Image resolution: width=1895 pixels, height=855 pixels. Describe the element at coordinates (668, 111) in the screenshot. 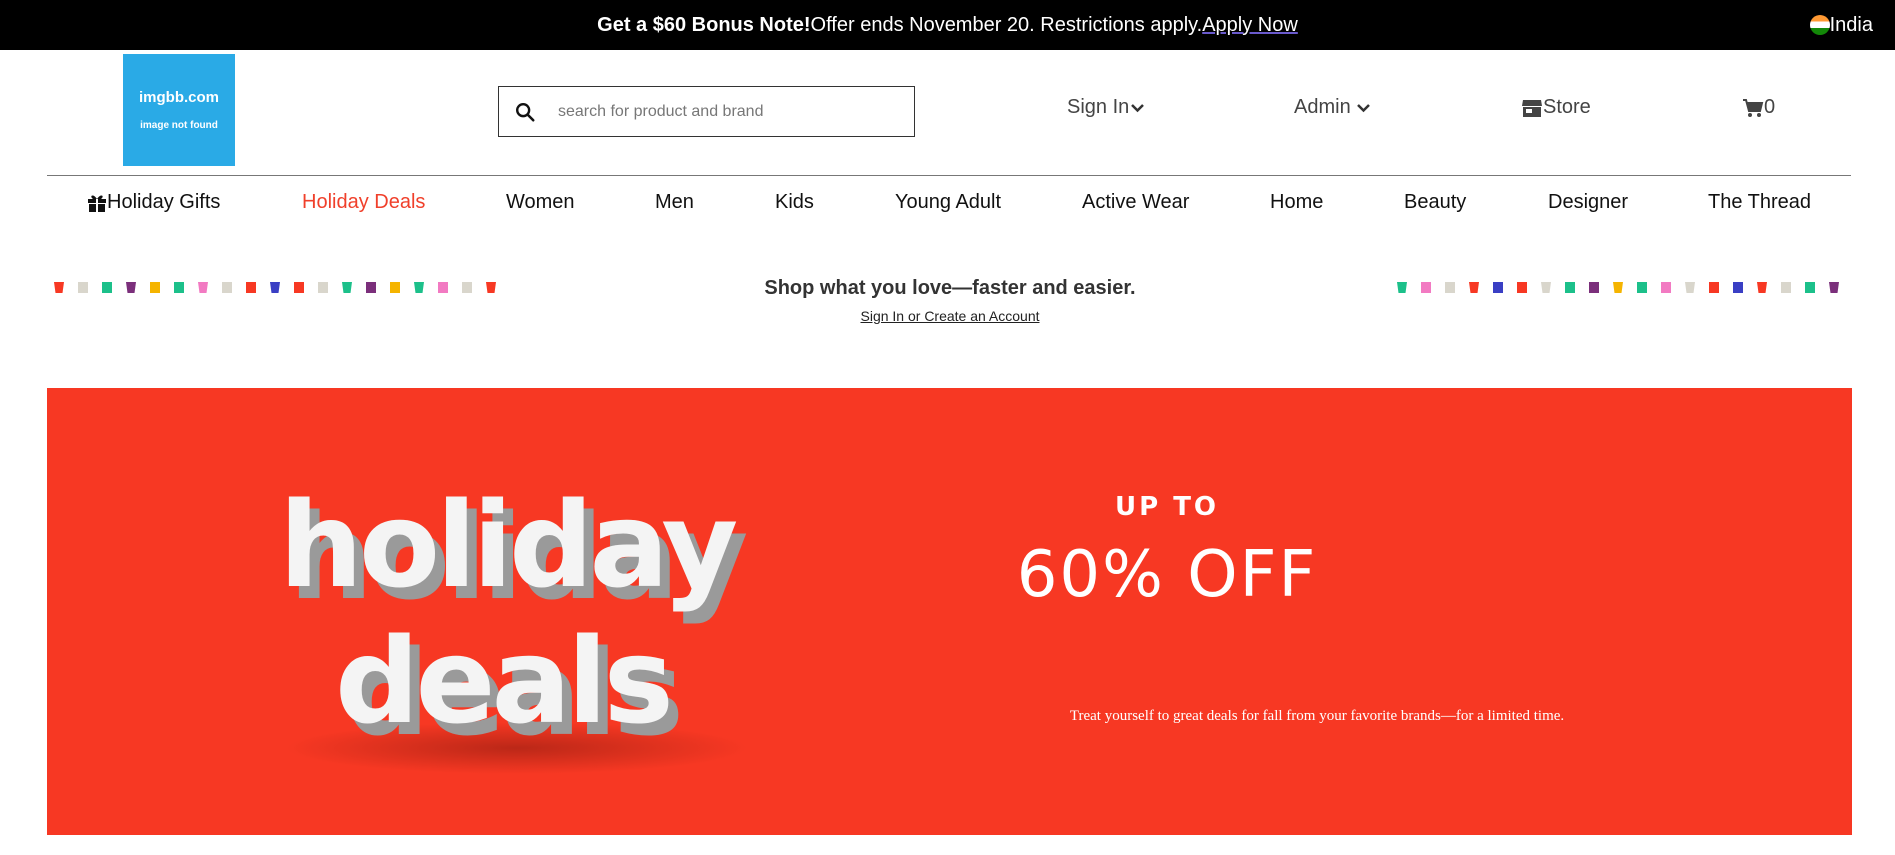

I see `search-input` at that location.